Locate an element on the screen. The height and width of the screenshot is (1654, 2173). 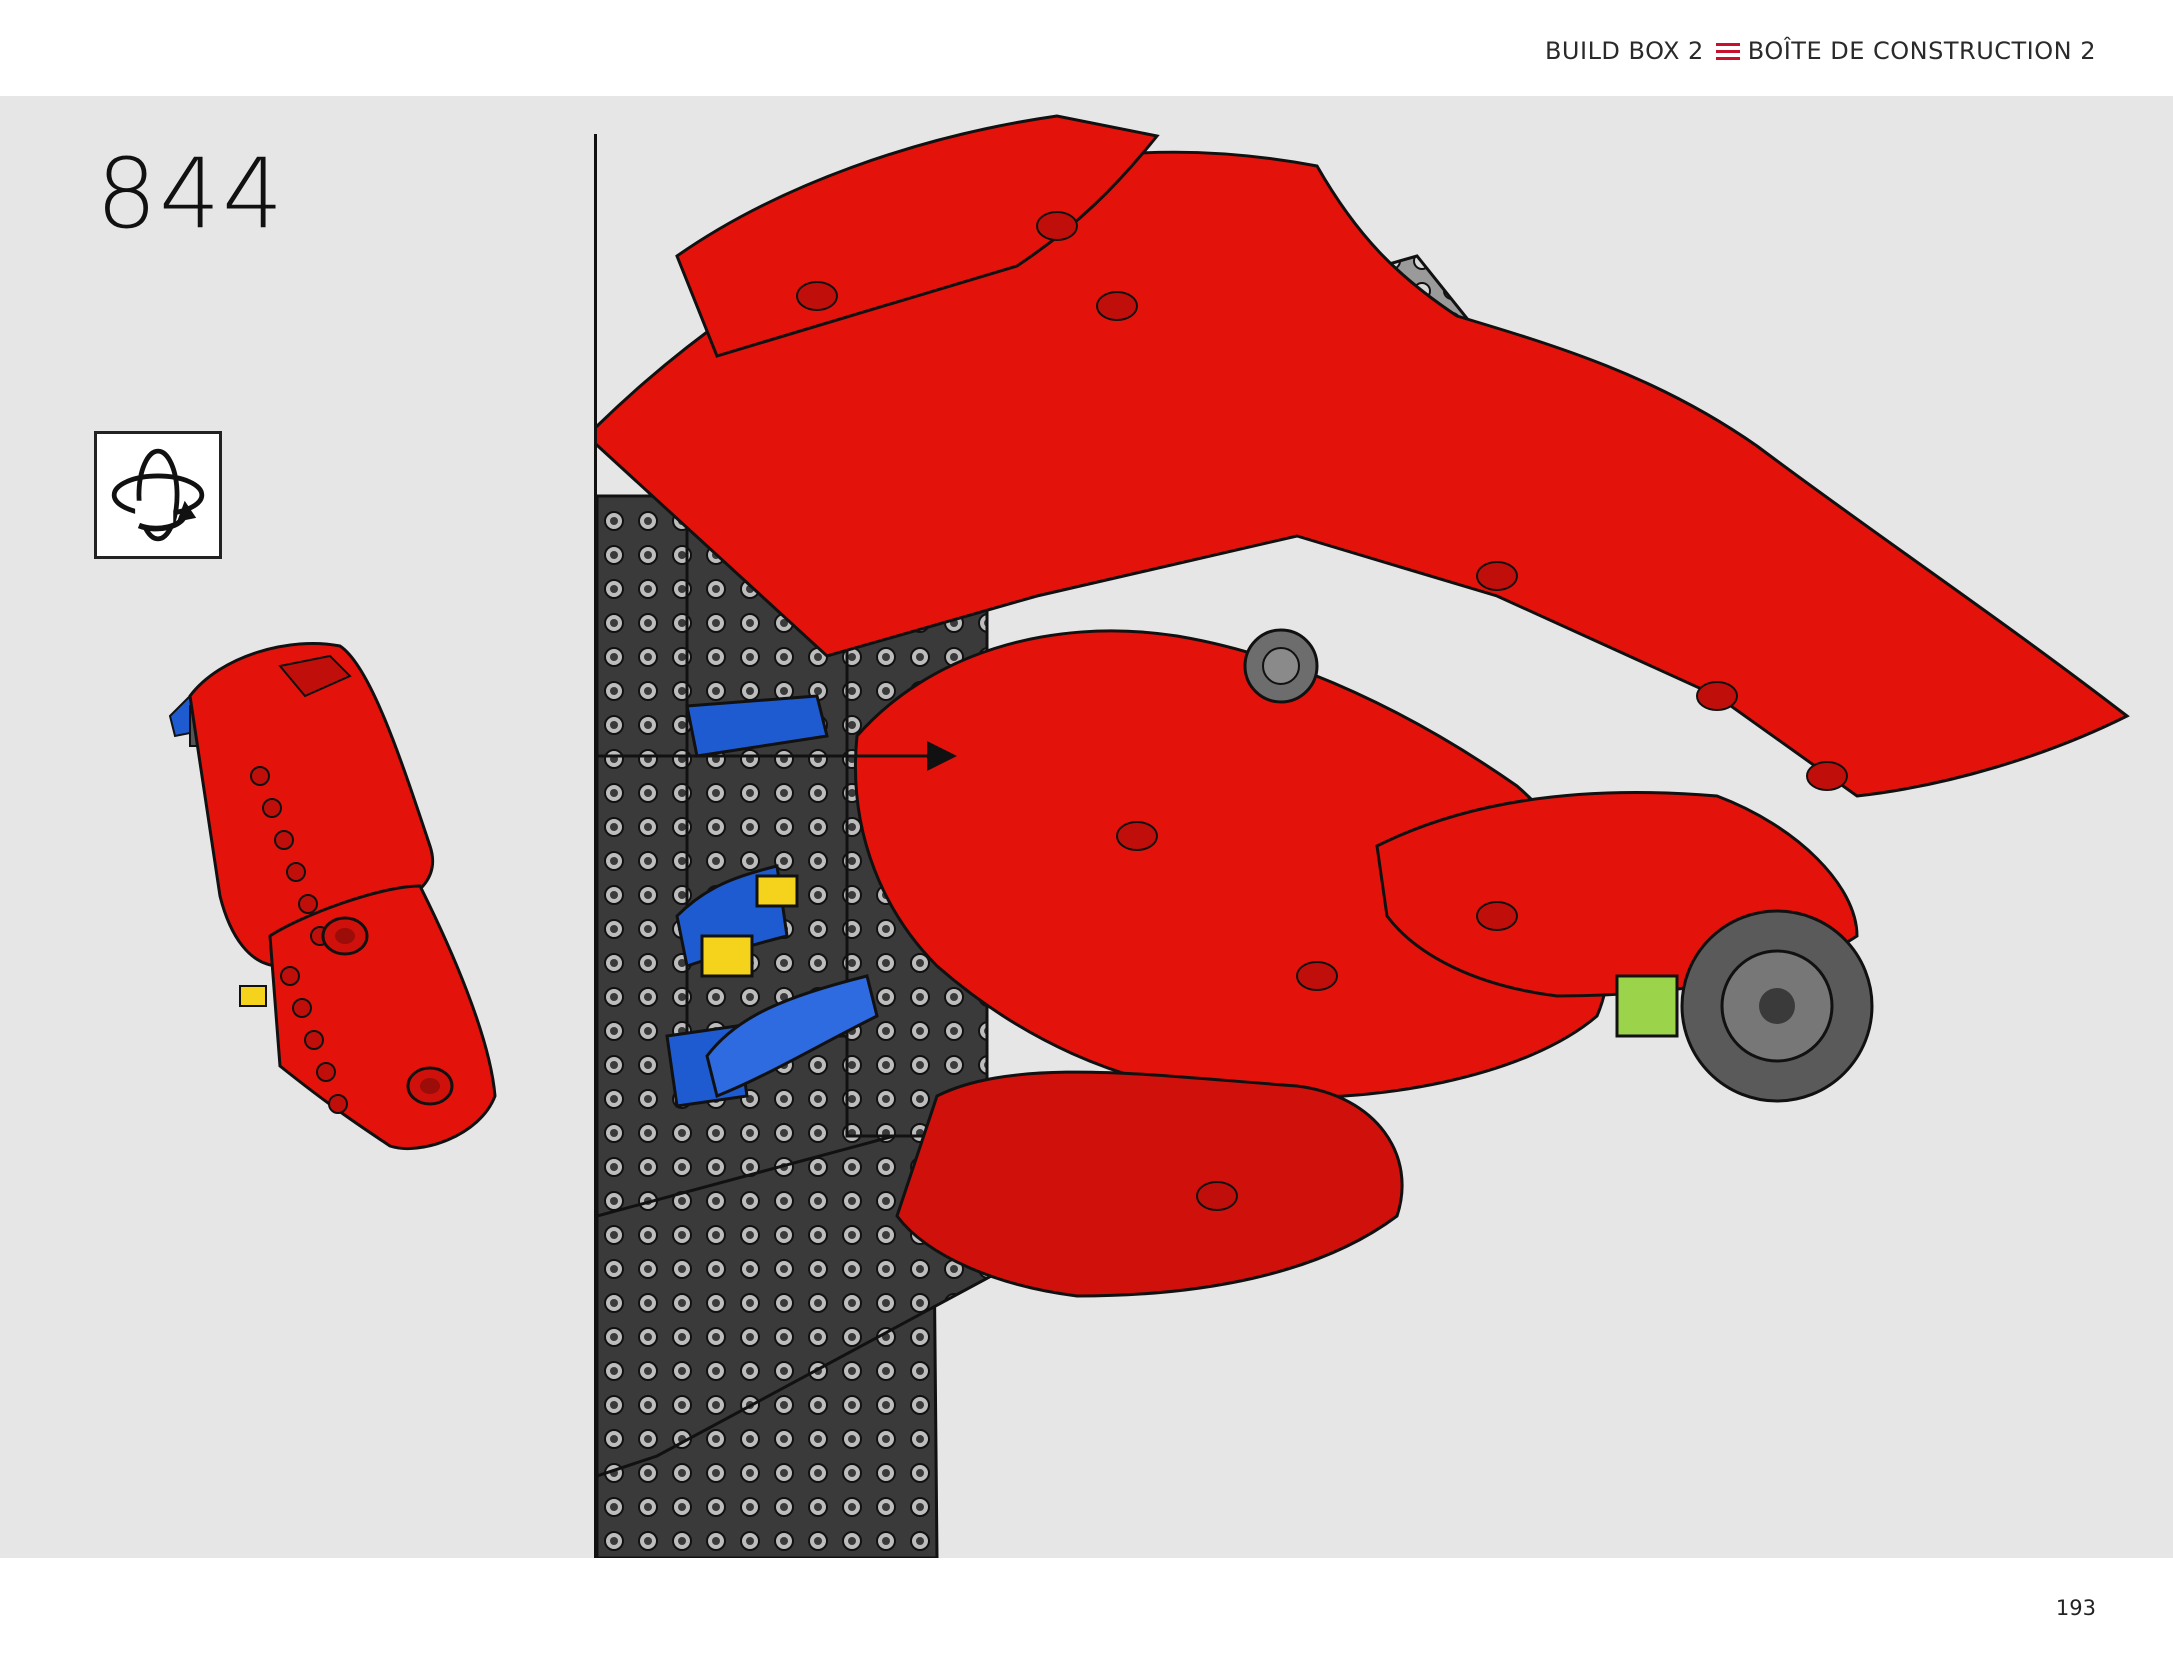
page-header: BUILD BOX 2 BOÎTE DE CONSTRUCTION 2 is located at coordinates (1086, 48).